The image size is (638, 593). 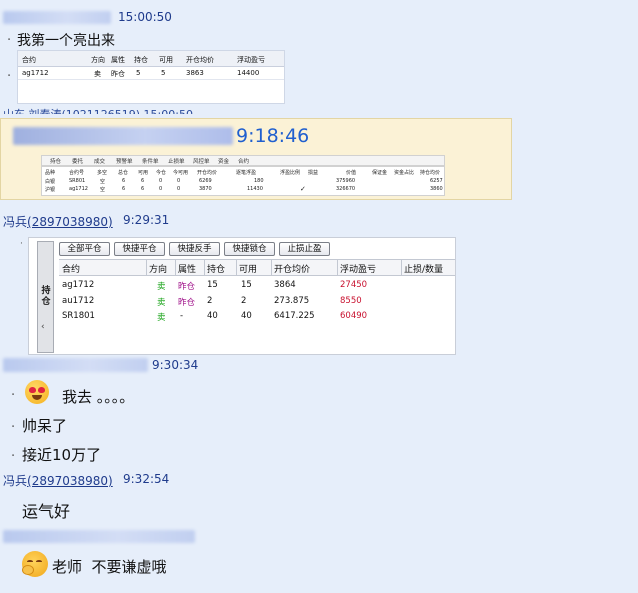 What do you see at coordinates (351, 301) in the screenshot?
I see `cell-floating-pl: 8550` at bounding box center [351, 301].